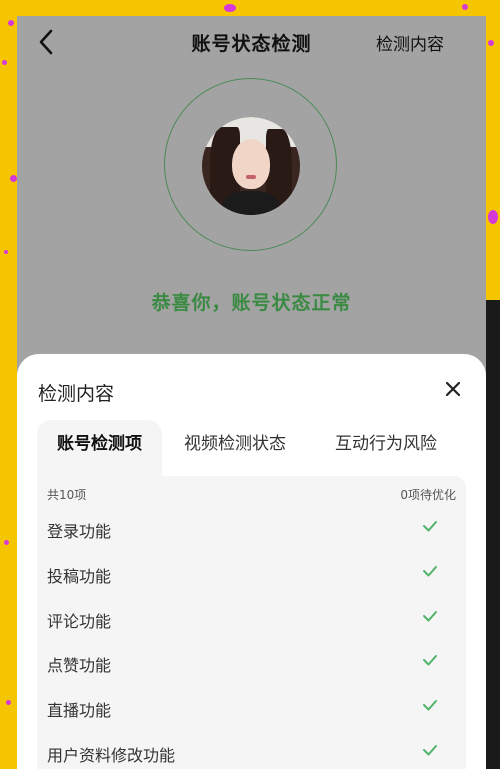 The width and height of the screenshot is (500, 769). I want to click on top-bar: 账号状态检测 检测内容, so click(251, 42).